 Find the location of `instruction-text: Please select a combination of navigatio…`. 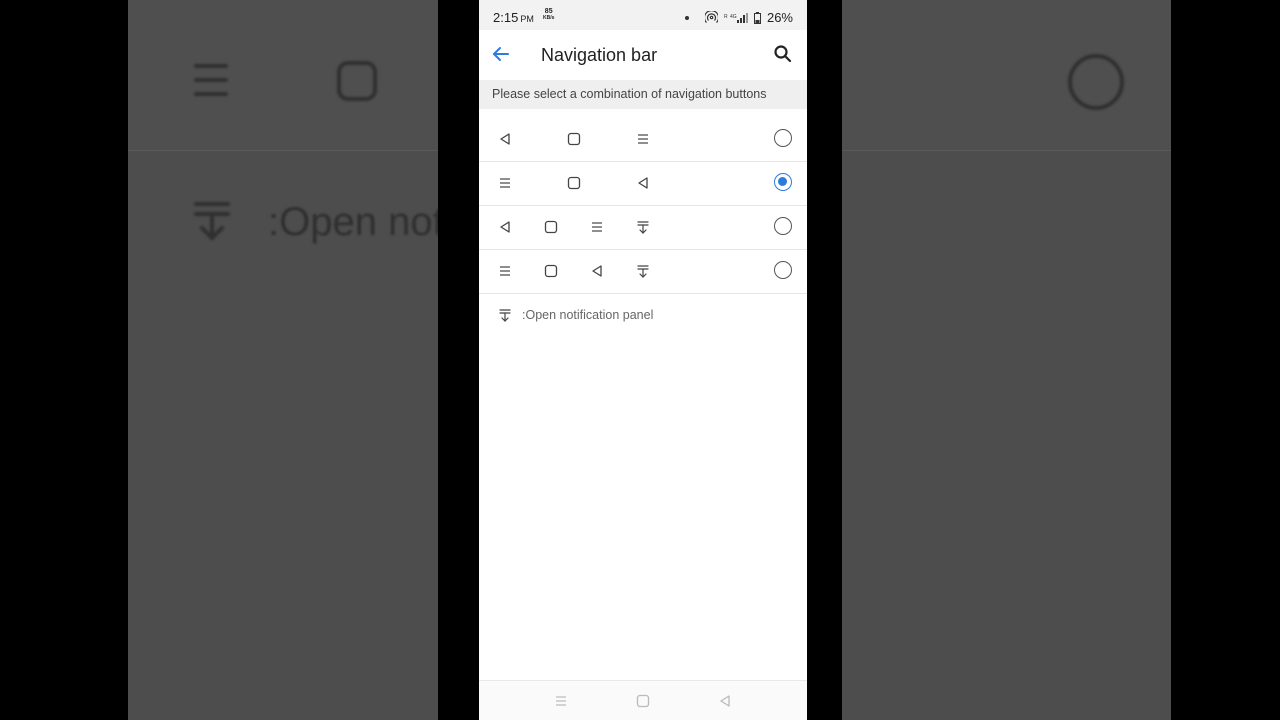

instruction-text: Please select a combination of navigatio… is located at coordinates (629, 94).